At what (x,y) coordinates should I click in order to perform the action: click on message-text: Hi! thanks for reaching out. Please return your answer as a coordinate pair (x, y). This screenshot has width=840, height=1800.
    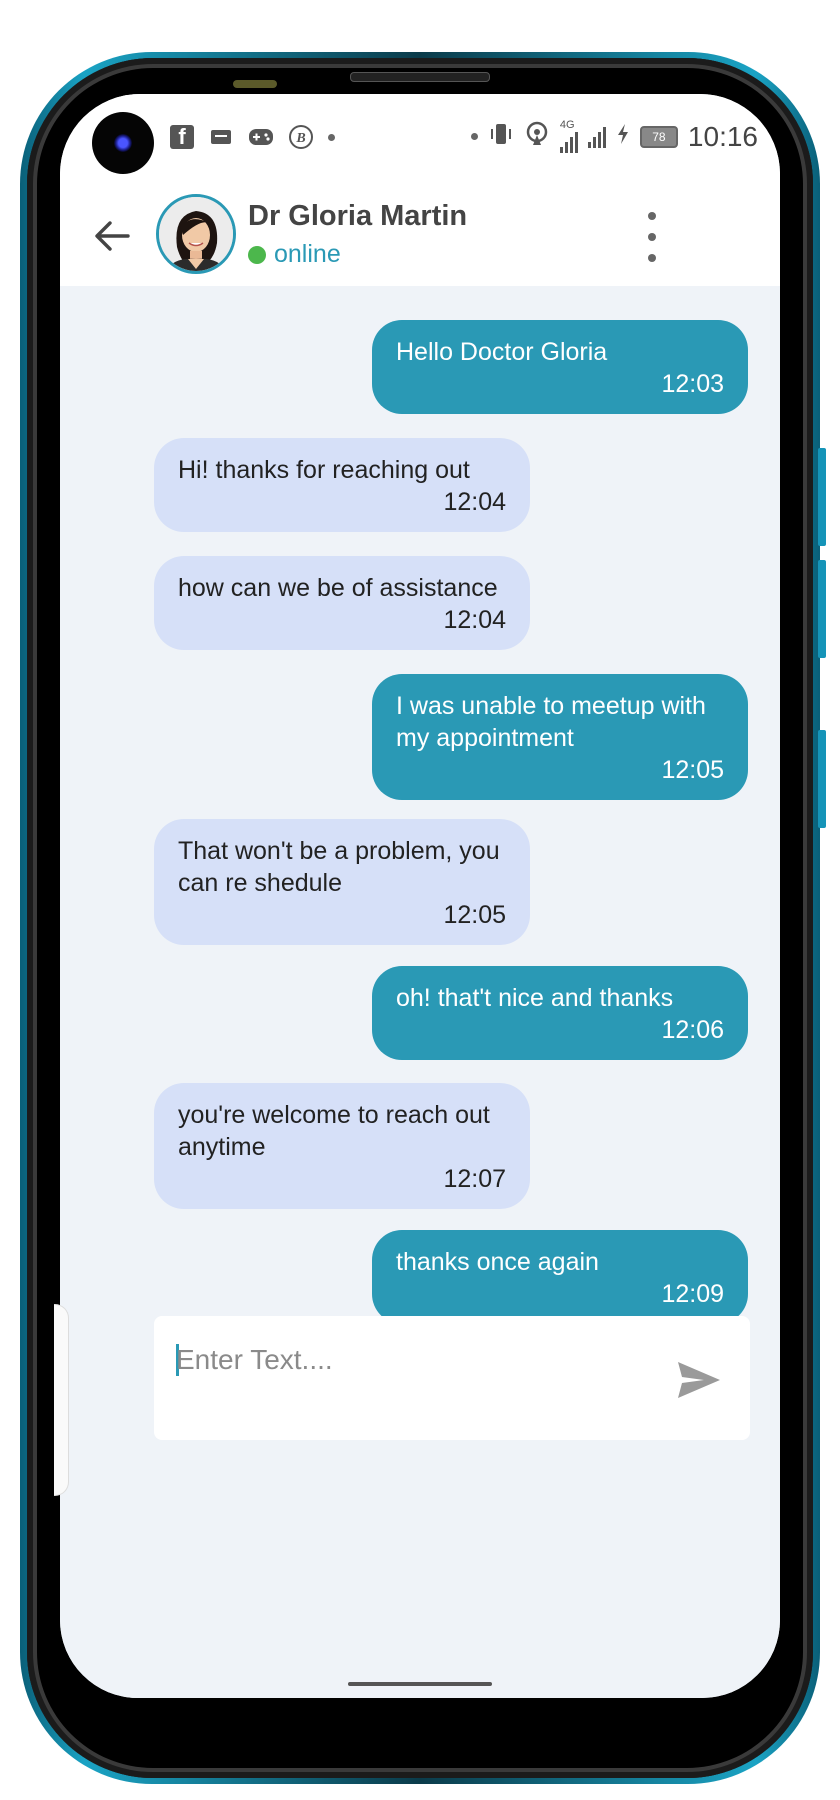
    Looking at the image, I should click on (324, 470).